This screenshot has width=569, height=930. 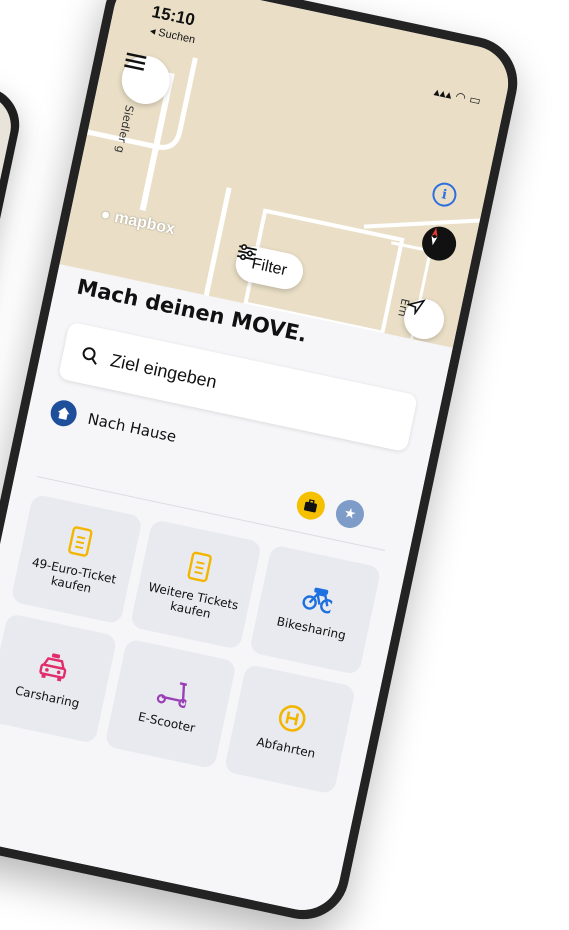 I want to click on tile-label: E-Scooter, so click(x=166, y=722).